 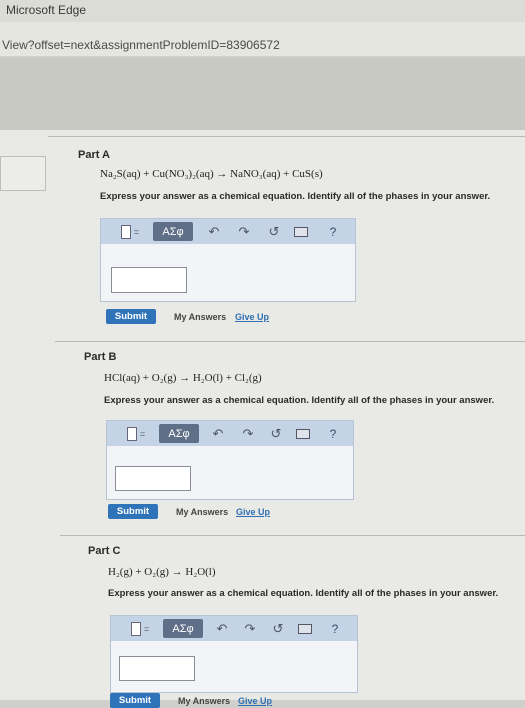 What do you see at coordinates (94, 155) in the screenshot?
I see `part-a-label: Part A` at bounding box center [94, 155].